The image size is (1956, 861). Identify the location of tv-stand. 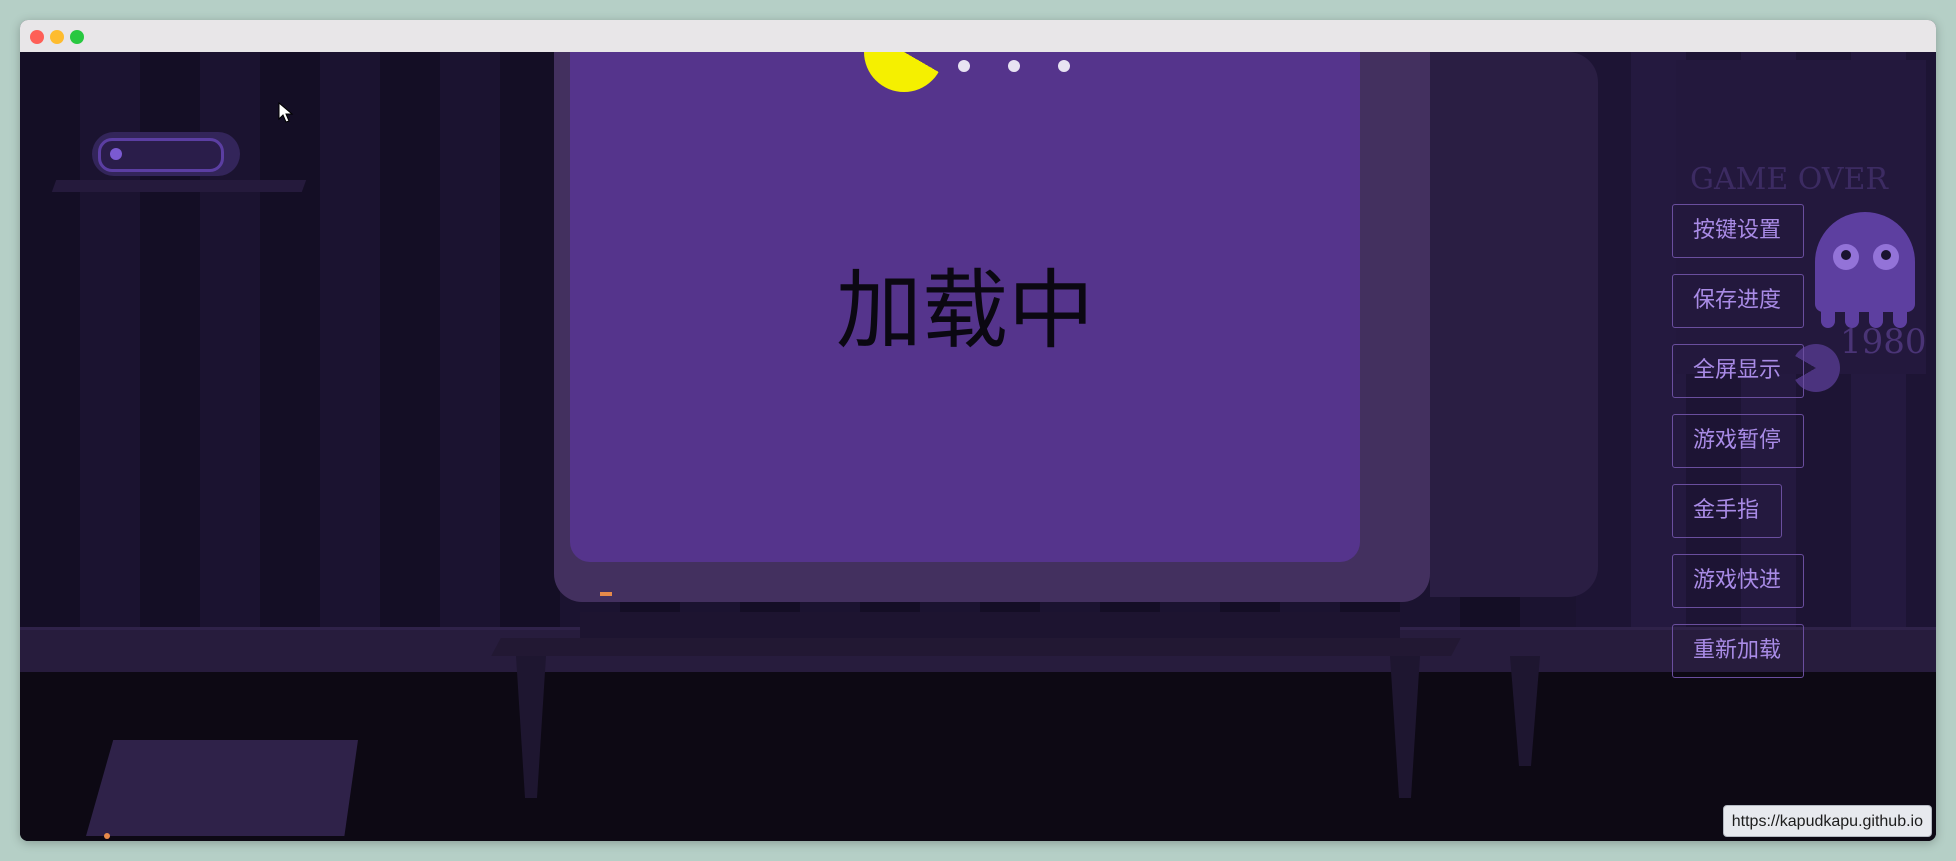
(990, 625).